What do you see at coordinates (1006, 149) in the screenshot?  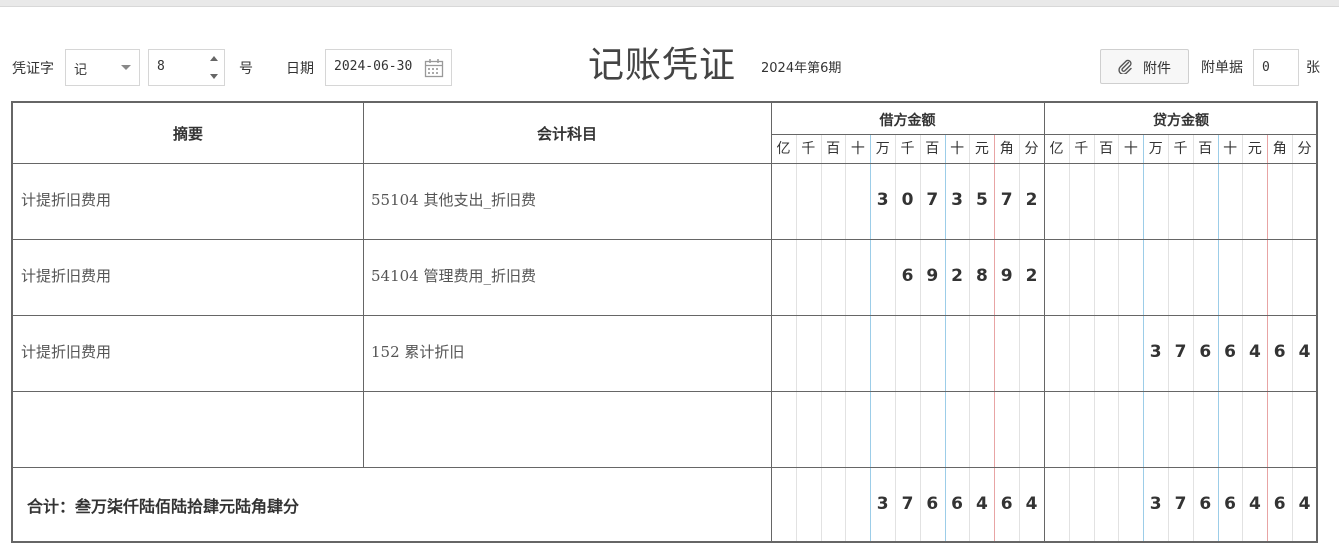 I see `debit-unit-9: 角` at bounding box center [1006, 149].